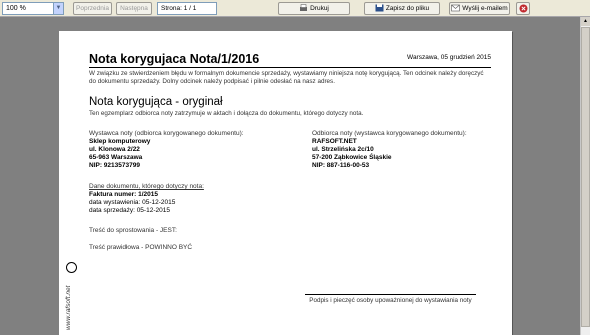 Image resolution: width=590 pixels, height=335 pixels. I want to click on save-to-file-button: Zapisz do pliku, so click(402, 8).